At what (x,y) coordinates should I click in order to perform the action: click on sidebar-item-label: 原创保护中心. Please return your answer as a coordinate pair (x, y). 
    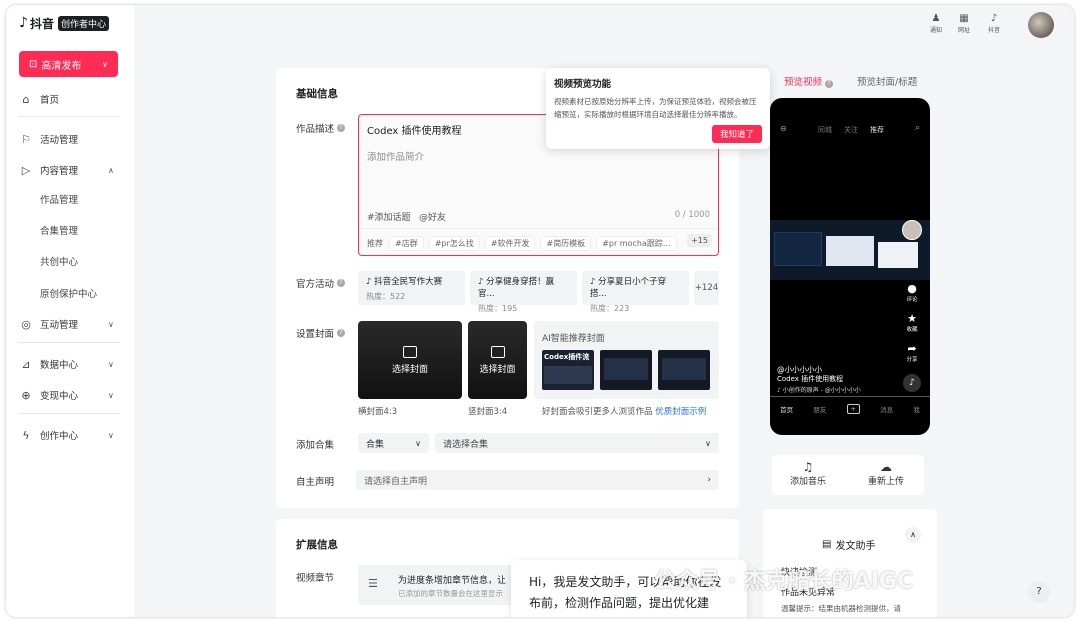
    Looking at the image, I should click on (69, 294).